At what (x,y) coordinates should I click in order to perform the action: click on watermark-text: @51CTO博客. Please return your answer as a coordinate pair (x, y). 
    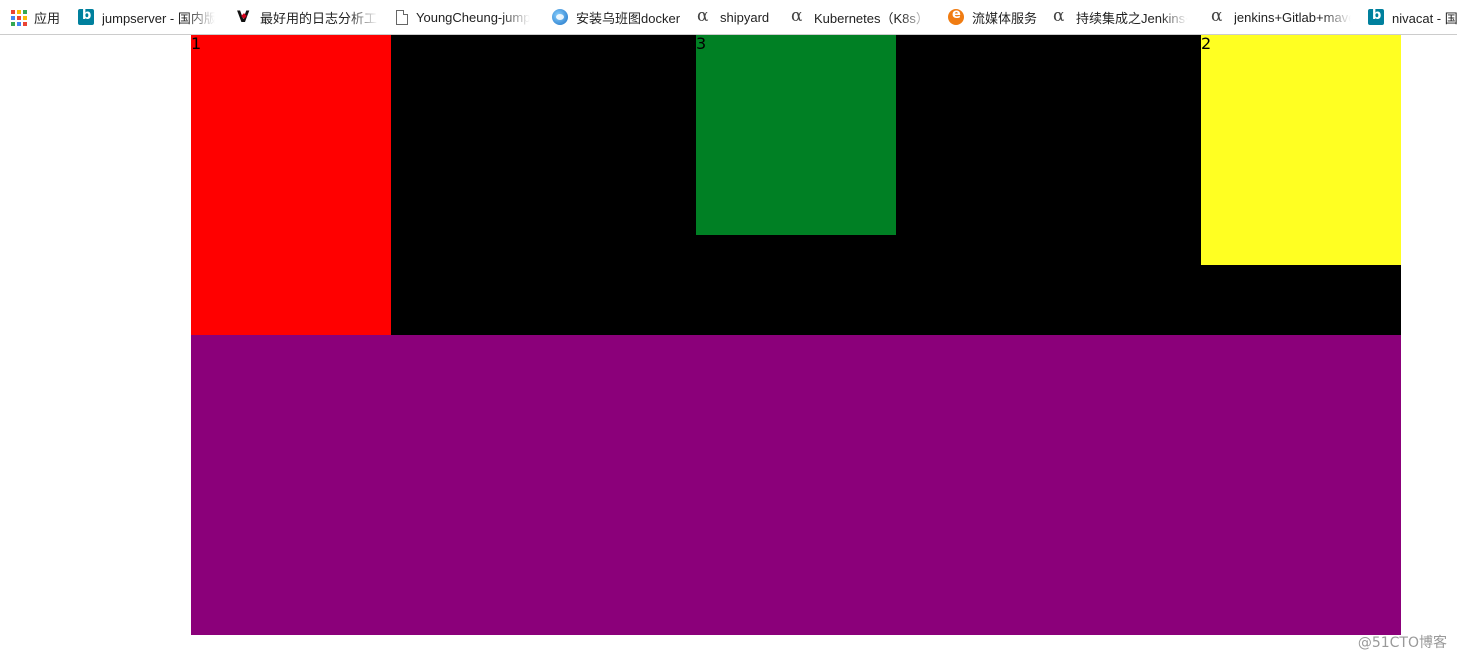
    Looking at the image, I should click on (1402, 643).